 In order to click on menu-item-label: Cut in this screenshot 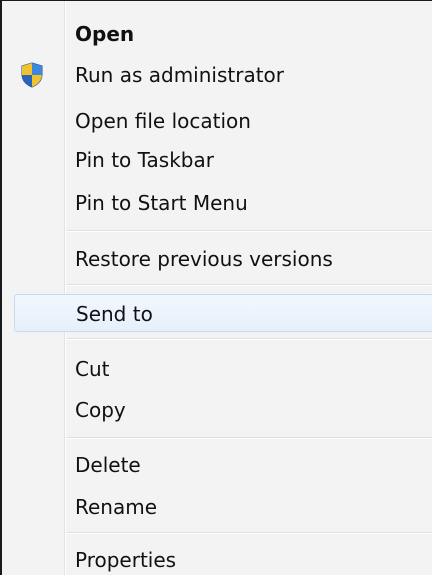, I will do `click(92, 369)`.